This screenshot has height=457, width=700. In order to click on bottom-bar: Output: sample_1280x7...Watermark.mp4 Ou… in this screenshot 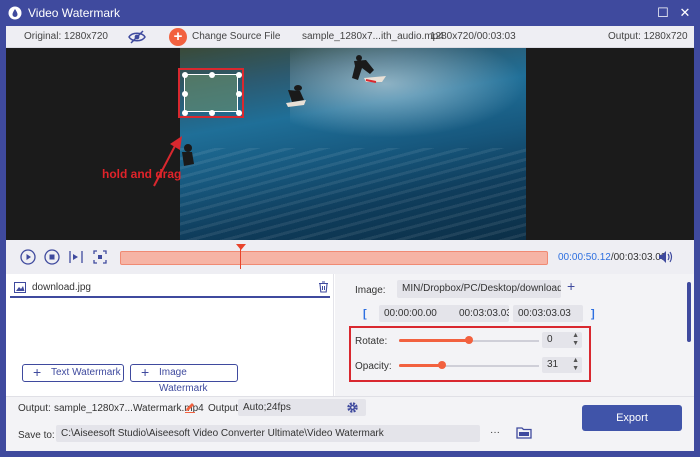, I will do `click(350, 423)`.